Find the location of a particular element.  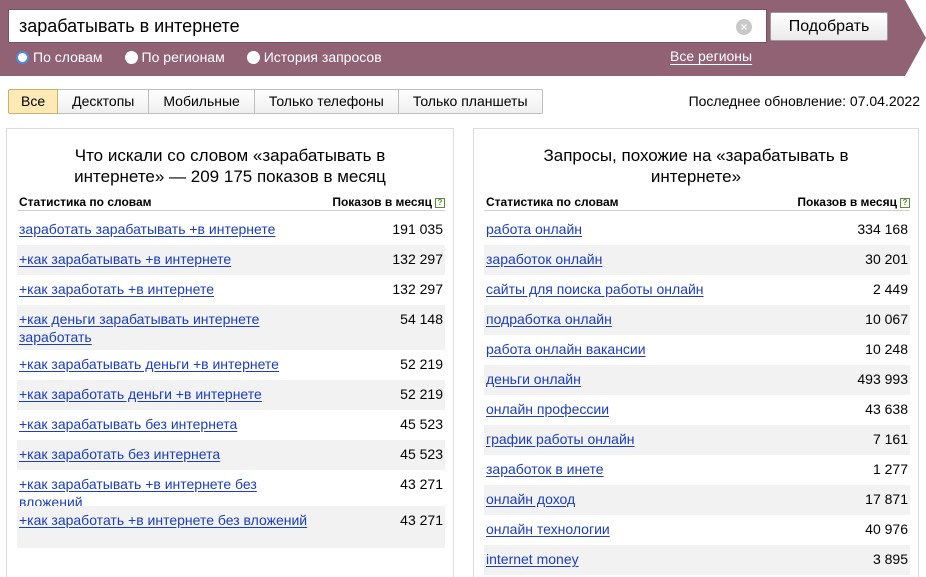

query-link: онлайн профессии is located at coordinates (547, 409).